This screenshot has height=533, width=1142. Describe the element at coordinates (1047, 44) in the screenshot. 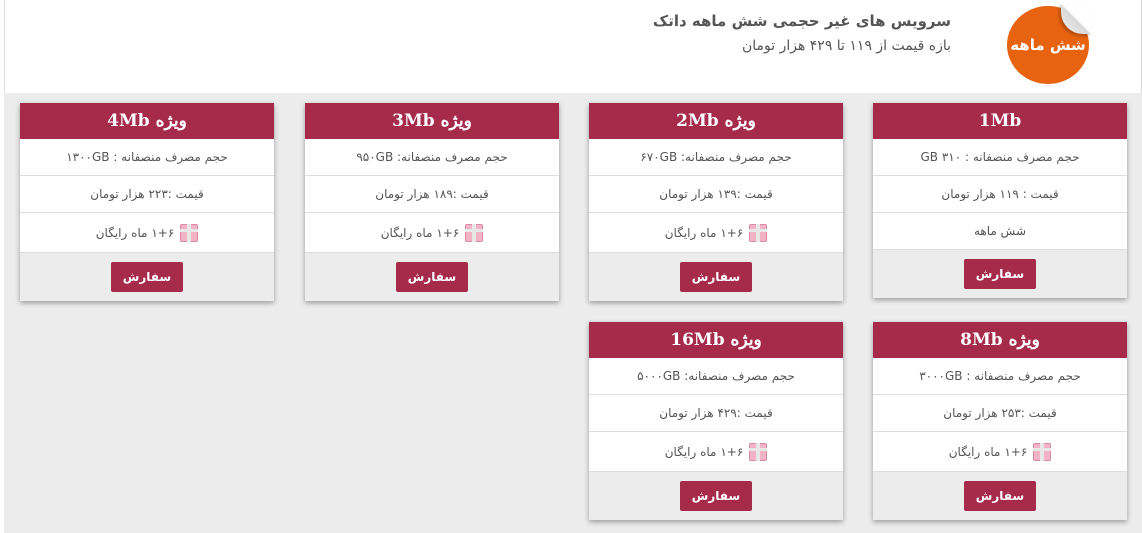

I see `six-month-badge: شش ماهه` at that location.